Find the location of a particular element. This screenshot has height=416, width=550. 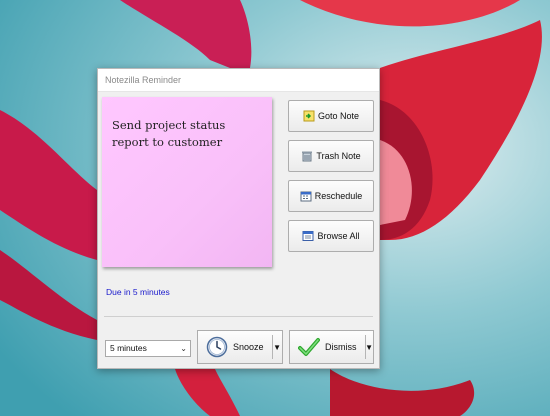

trash-note-button: Trash Note is located at coordinates (331, 156).